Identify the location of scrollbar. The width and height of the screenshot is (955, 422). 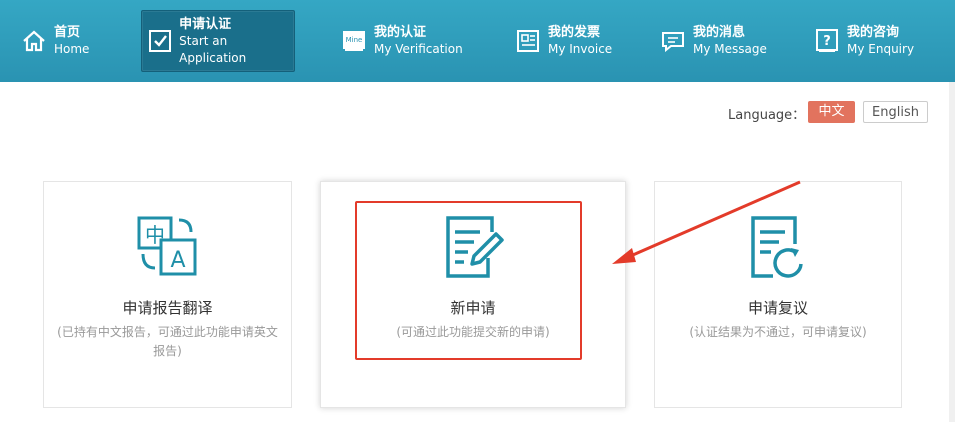
(952, 252).